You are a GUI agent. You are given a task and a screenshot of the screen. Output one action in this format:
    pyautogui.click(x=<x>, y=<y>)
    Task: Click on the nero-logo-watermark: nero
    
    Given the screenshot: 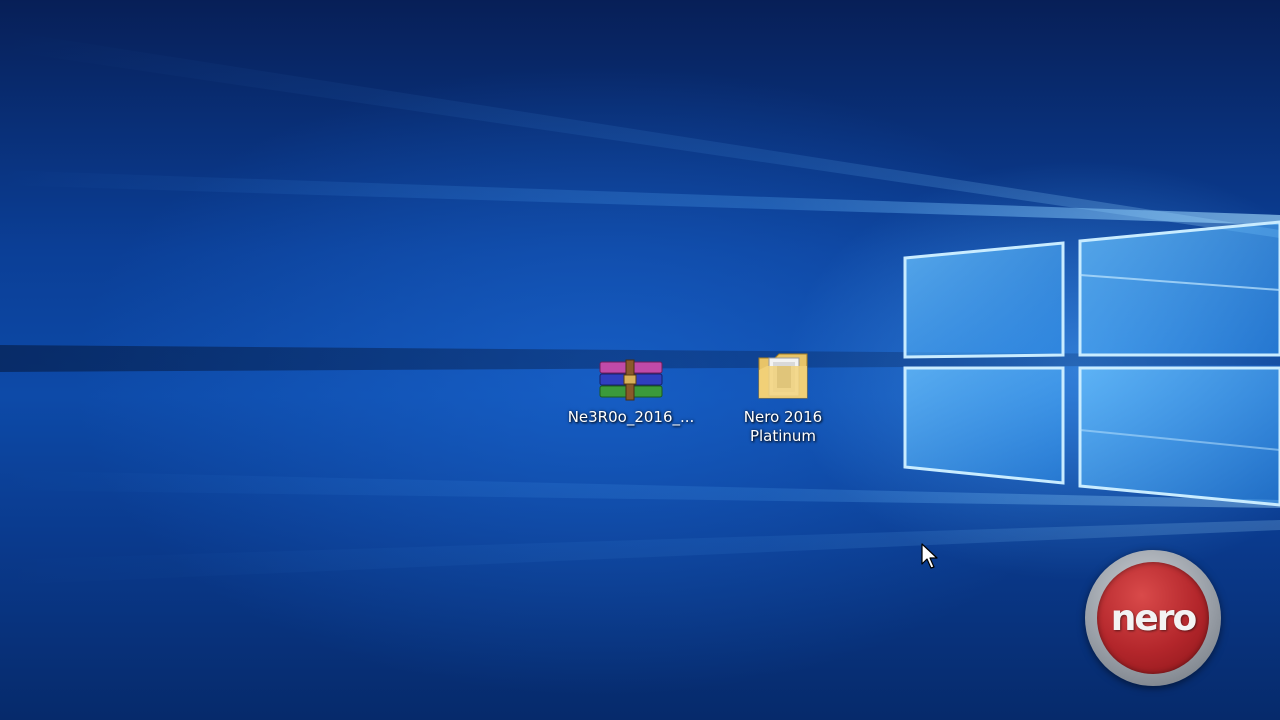 What is the action you would take?
    pyautogui.click(x=1153, y=618)
    